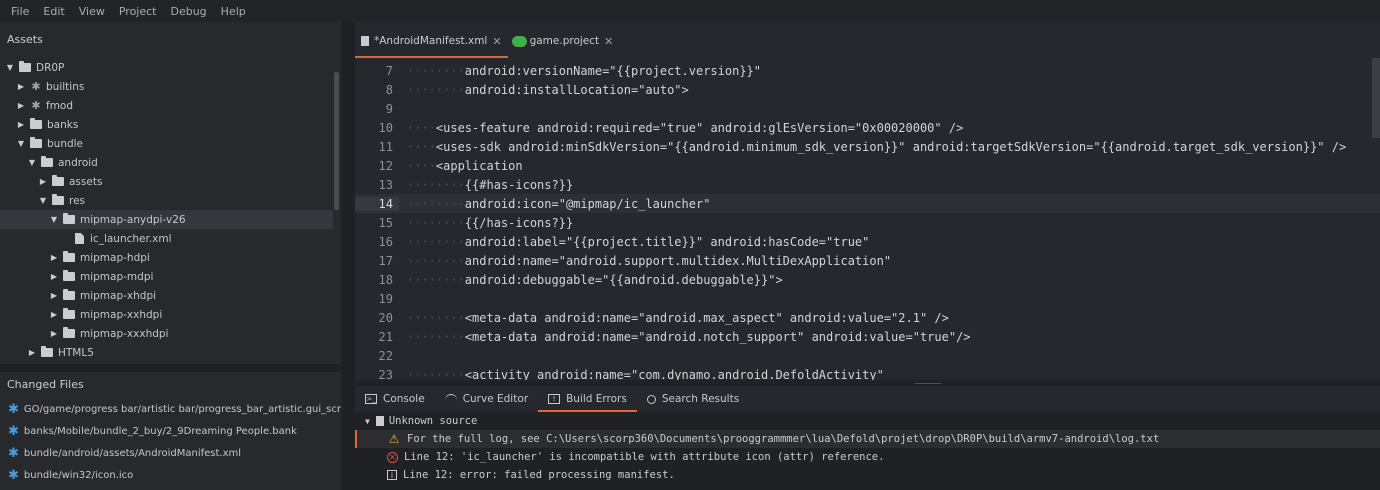  I want to click on curve-icon, so click(450, 399).